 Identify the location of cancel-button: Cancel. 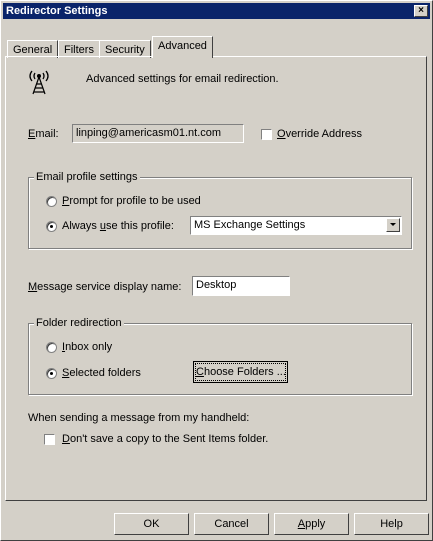
(231, 524).